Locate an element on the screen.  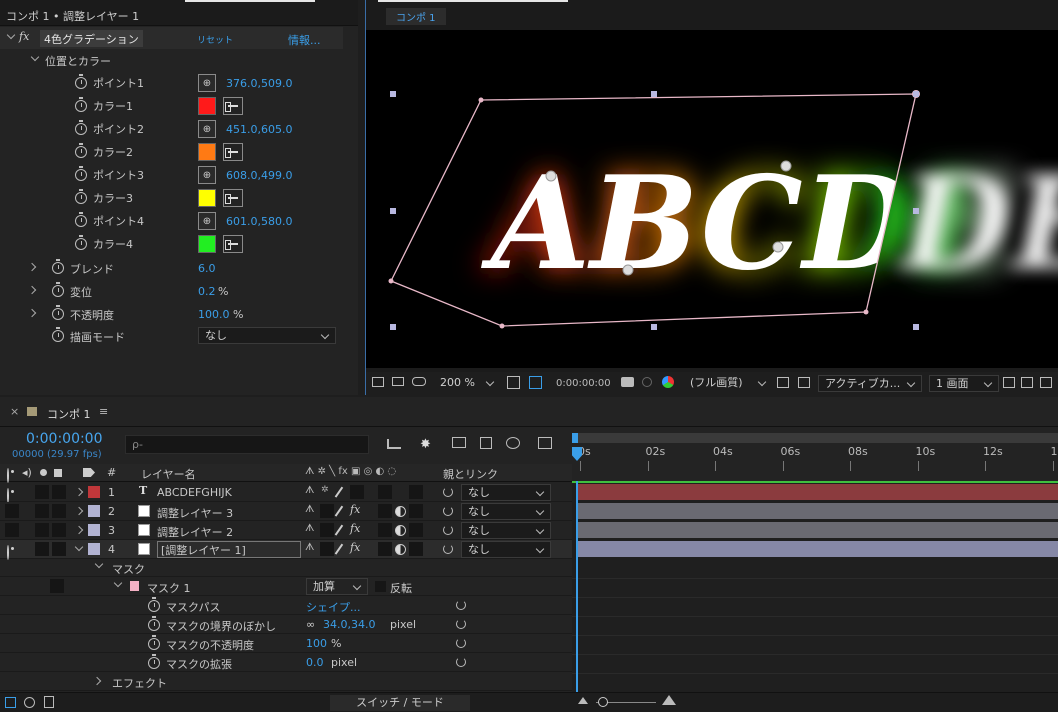
camera-icon is located at coordinates (627, 382).